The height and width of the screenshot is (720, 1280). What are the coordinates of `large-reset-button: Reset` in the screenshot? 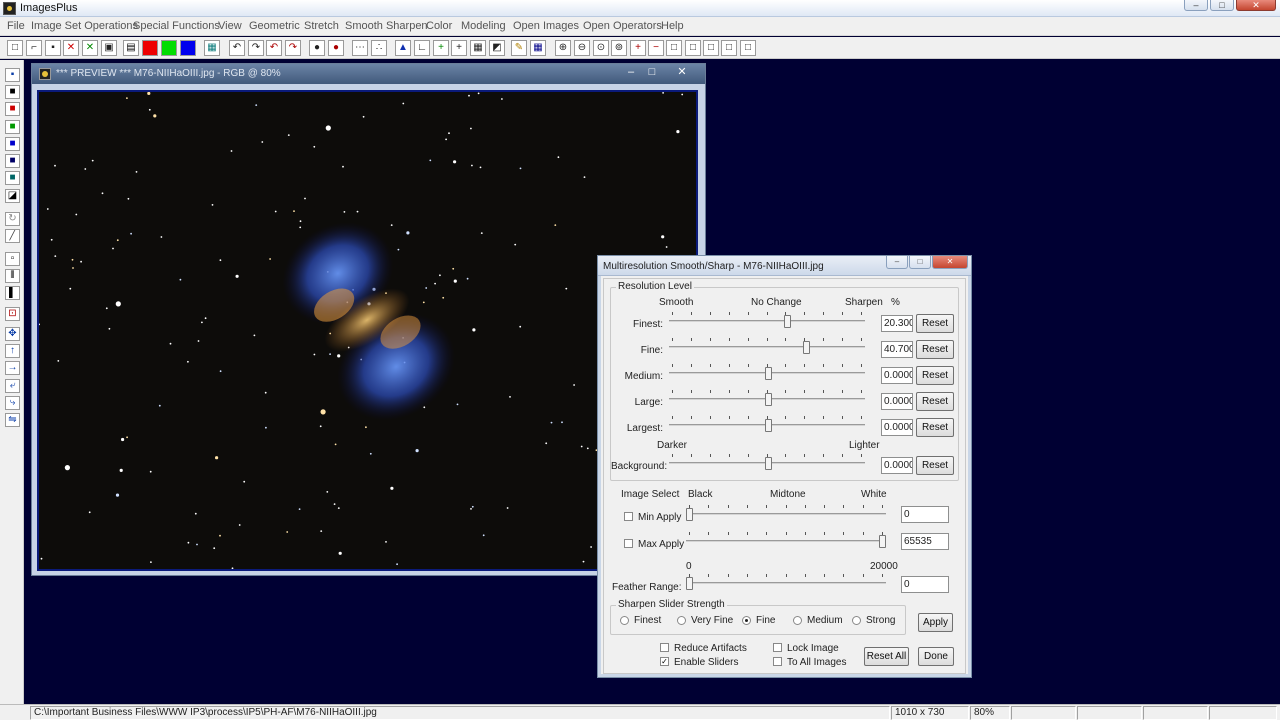 It's located at (935, 401).